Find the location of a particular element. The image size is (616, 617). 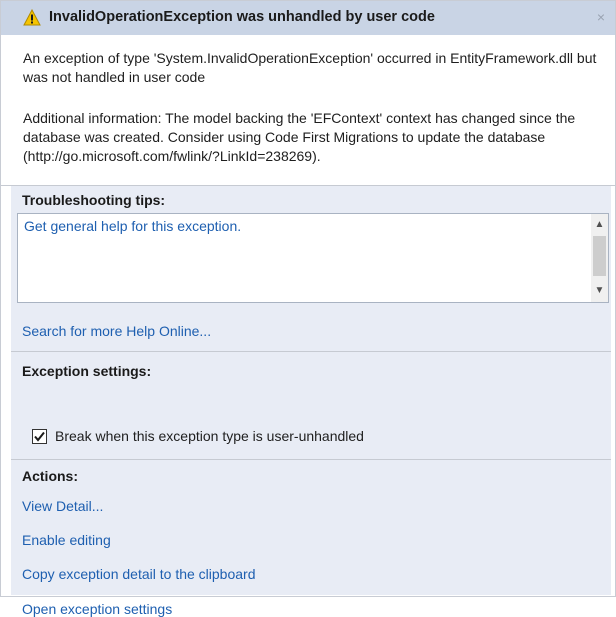

troubleshooting-tips-list: Get general help for this exception. ▲ ▼ is located at coordinates (313, 258).